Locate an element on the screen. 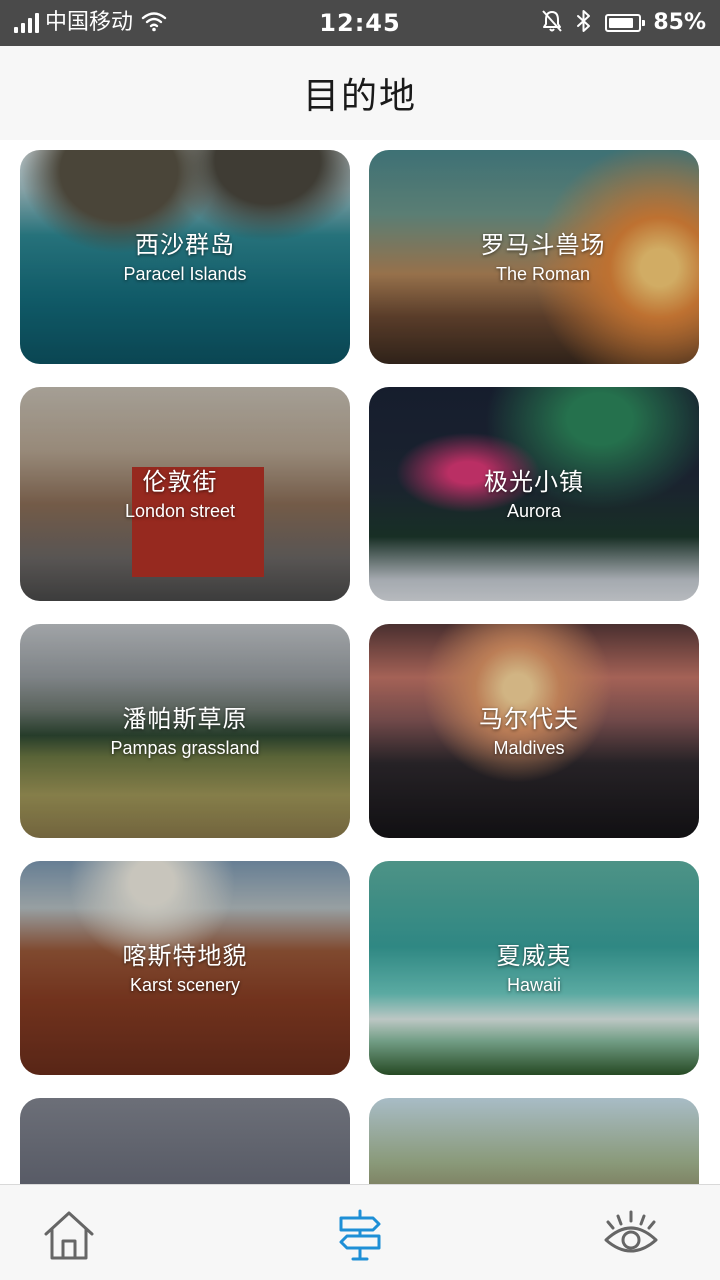  destination-card: 伦敦街 London street is located at coordinates (185, 494).